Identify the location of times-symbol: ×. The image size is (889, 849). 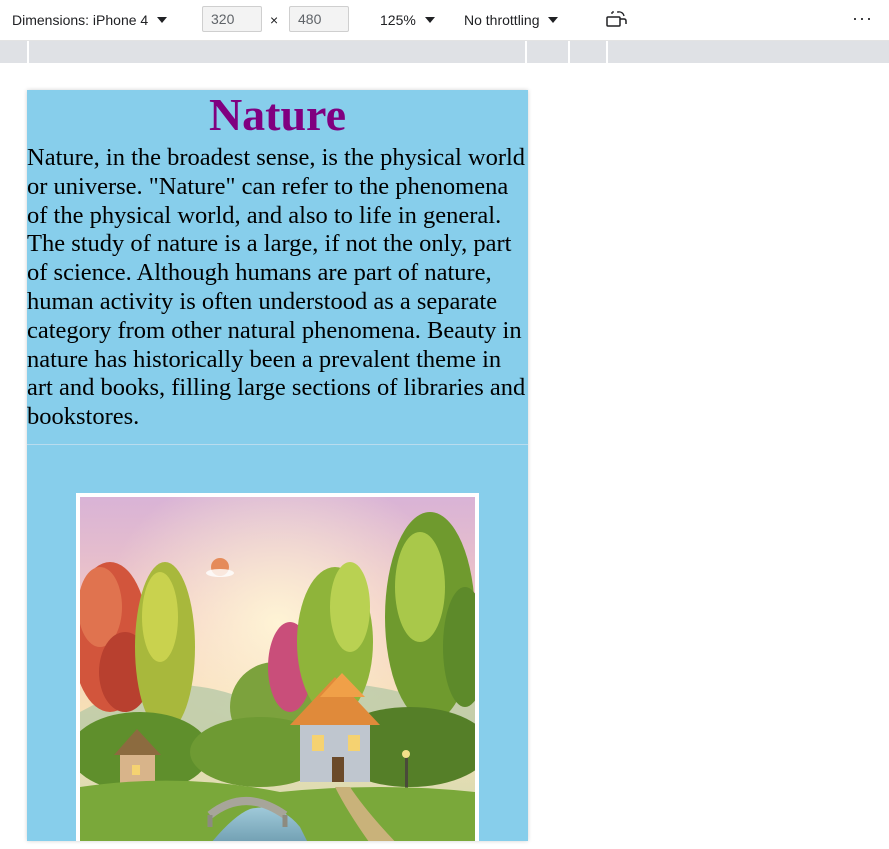
(274, 20).